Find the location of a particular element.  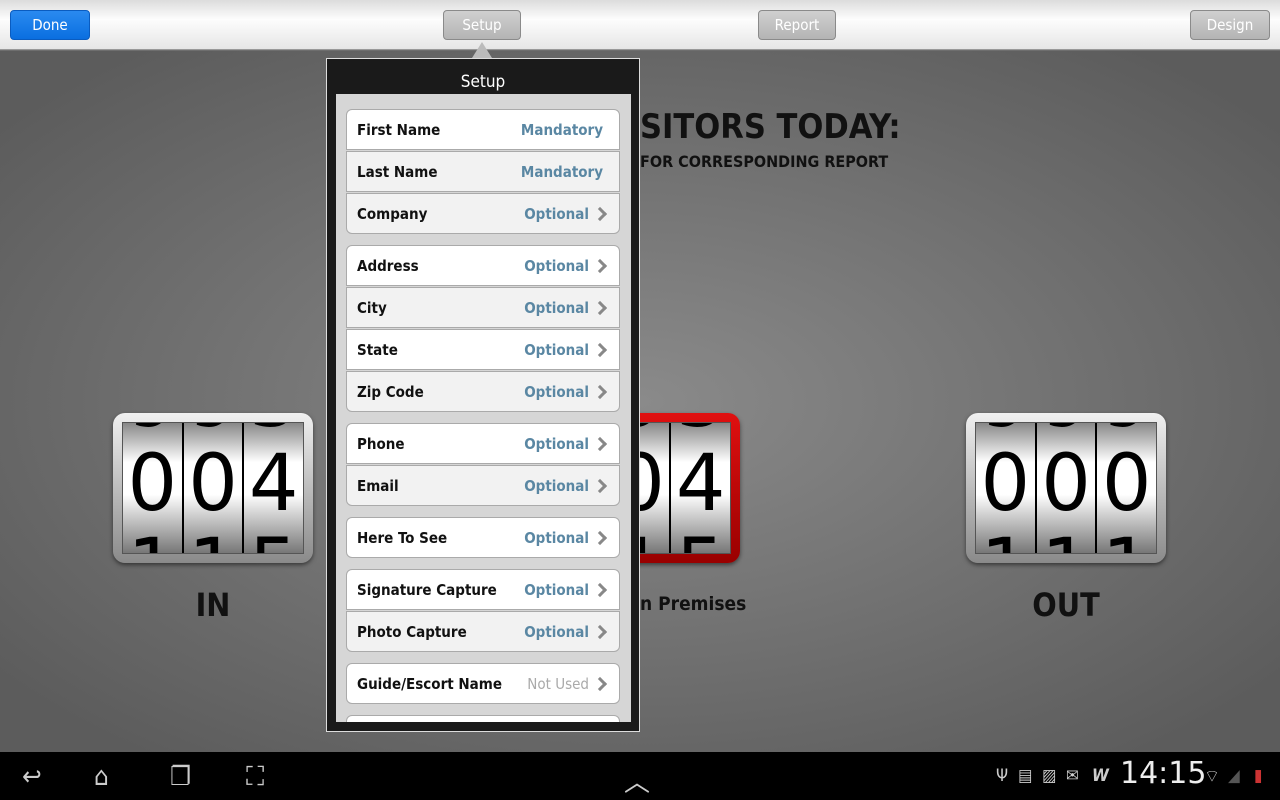

counter-wheel: 345 is located at coordinates (274, 488).